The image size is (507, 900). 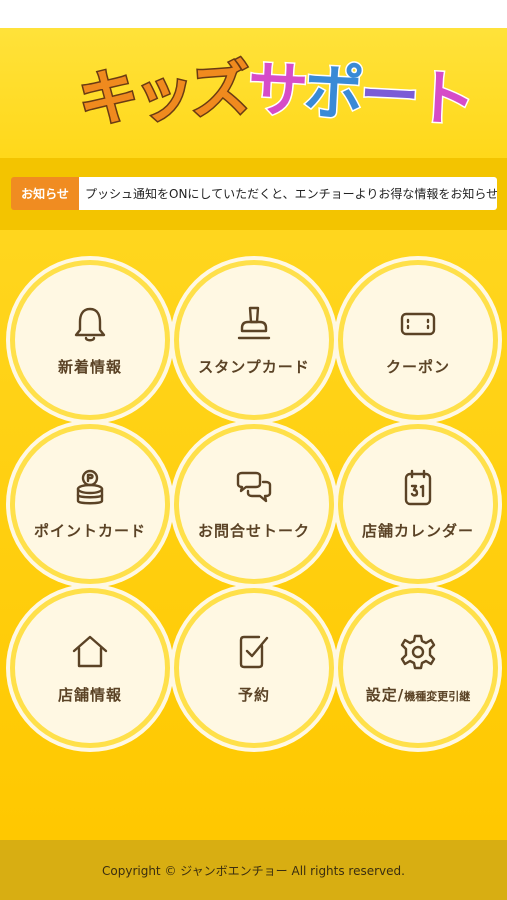 I want to click on stamp-icon, so click(x=254, y=322).